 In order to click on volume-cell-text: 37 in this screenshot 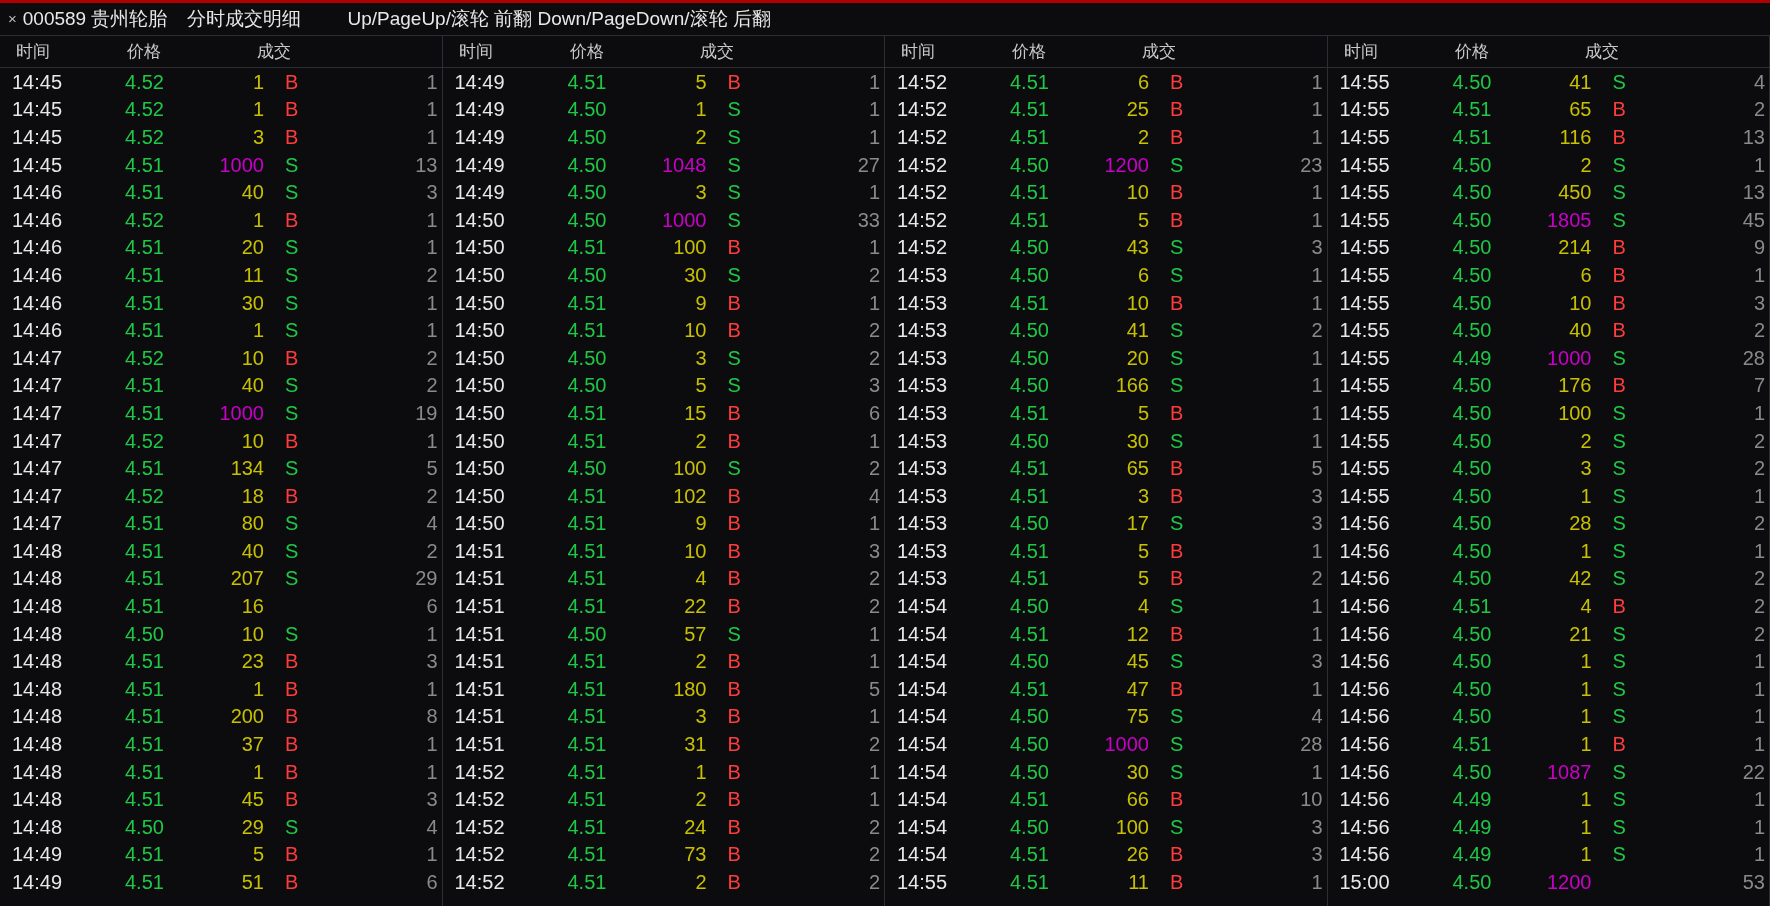, I will do `click(252, 744)`.